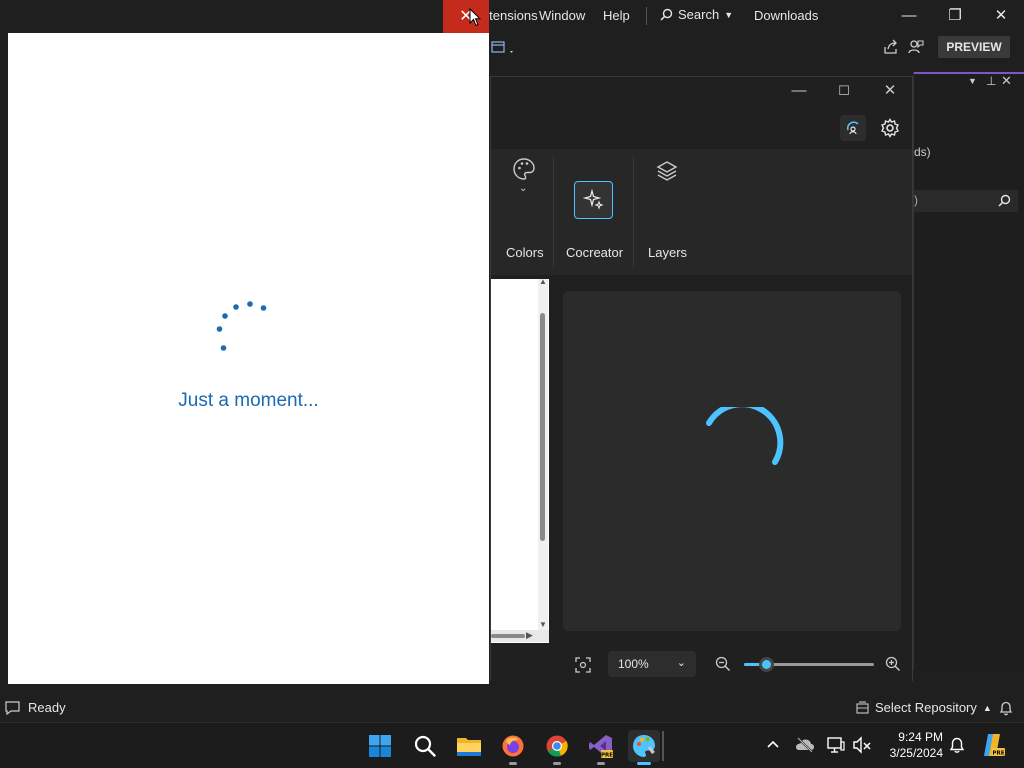  What do you see at coordinates (745, 436) in the screenshot?
I see `loading-spinner` at bounding box center [745, 436].